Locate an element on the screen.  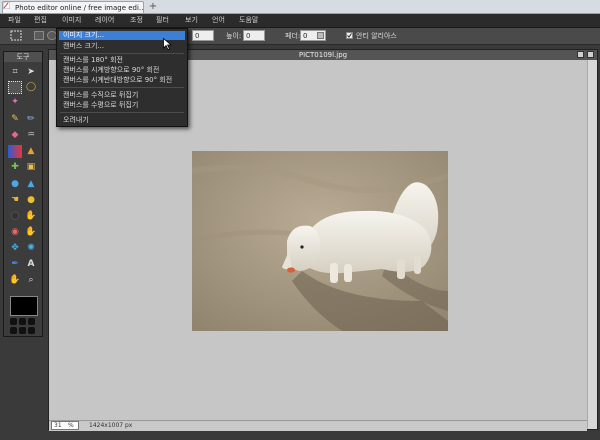
replace-color-icon: ♒ is located at coordinates (31, 135).